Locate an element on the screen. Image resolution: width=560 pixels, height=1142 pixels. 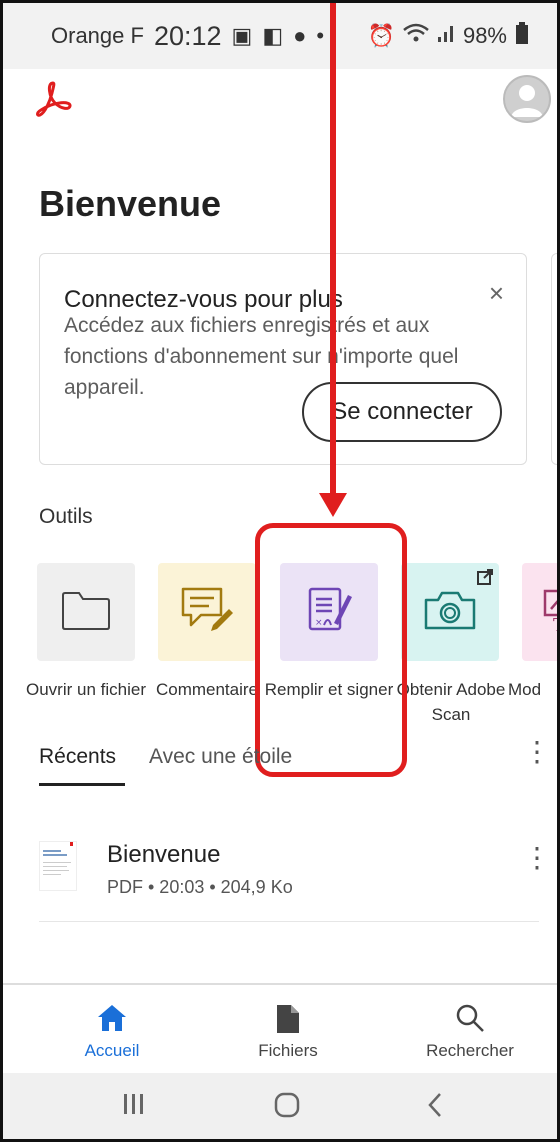
tab-recent: Récents is located at coordinates (77, 757).